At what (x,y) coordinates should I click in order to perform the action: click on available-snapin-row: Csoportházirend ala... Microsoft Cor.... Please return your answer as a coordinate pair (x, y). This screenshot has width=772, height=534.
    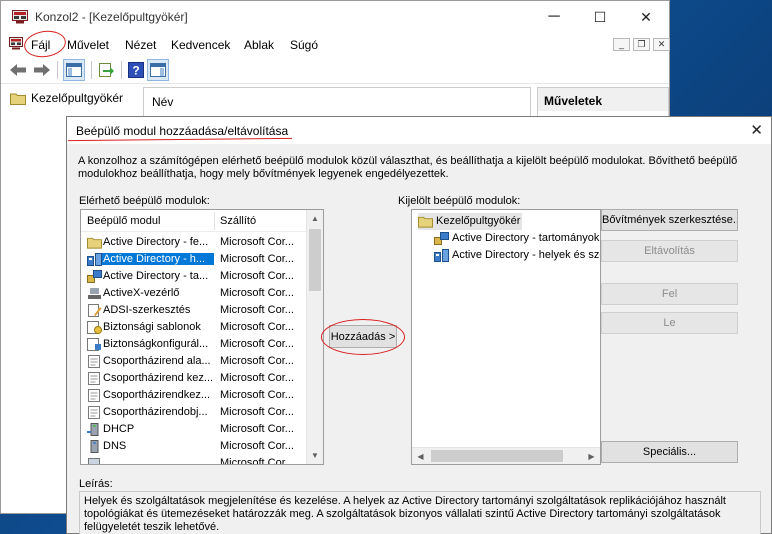
    Looking at the image, I should click on (194, 361).